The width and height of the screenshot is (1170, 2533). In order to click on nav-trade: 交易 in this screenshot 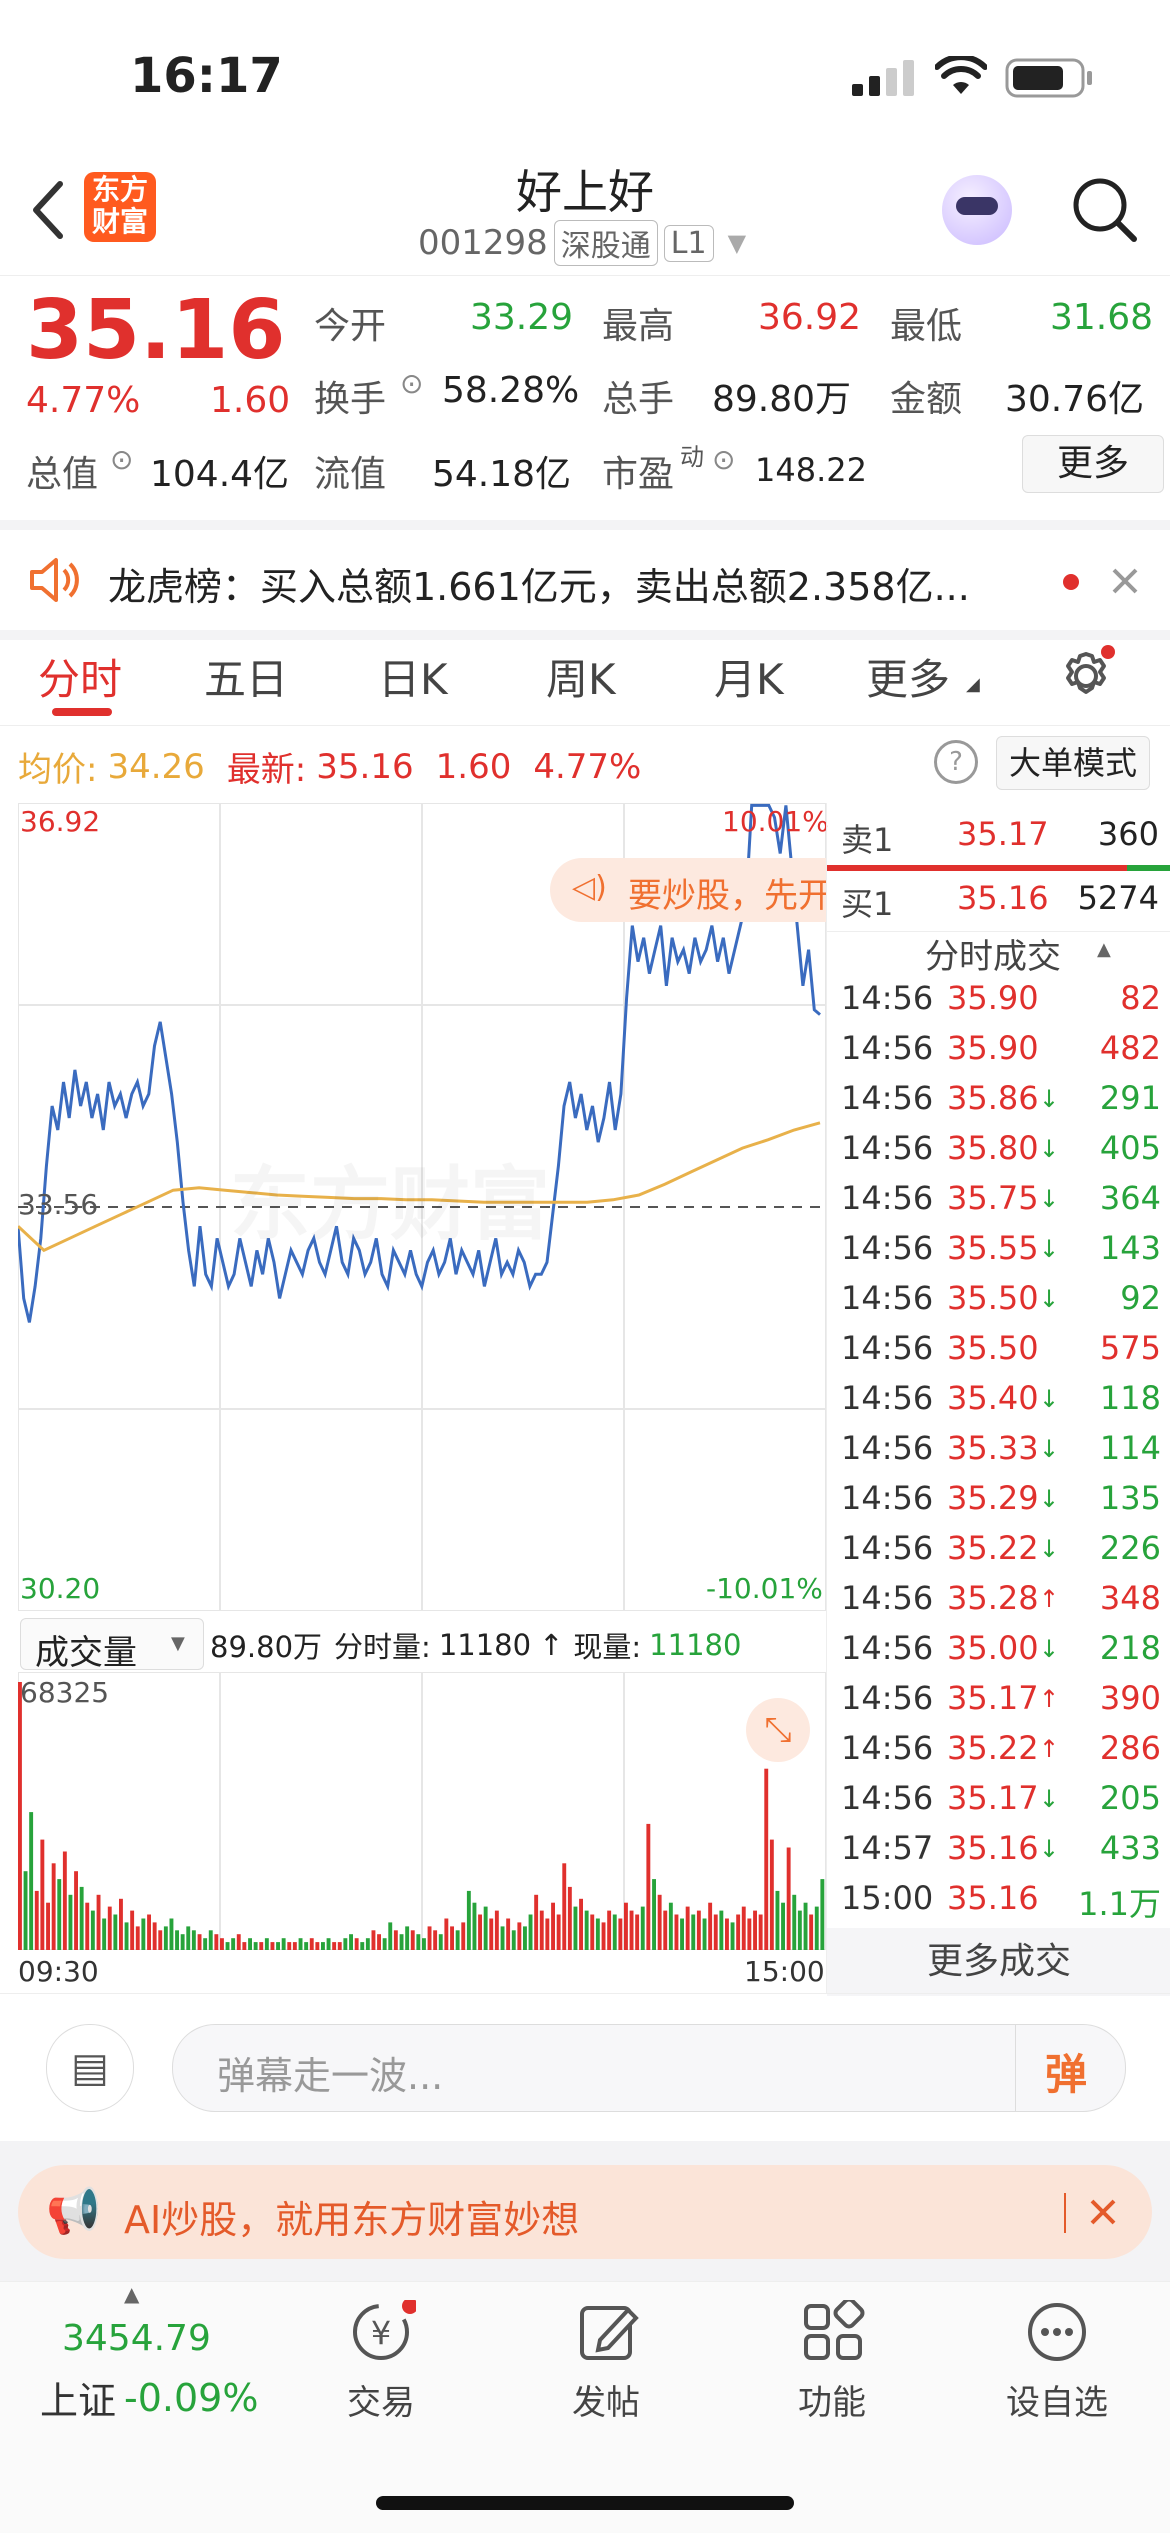, I will do `click(381, 2399)`.